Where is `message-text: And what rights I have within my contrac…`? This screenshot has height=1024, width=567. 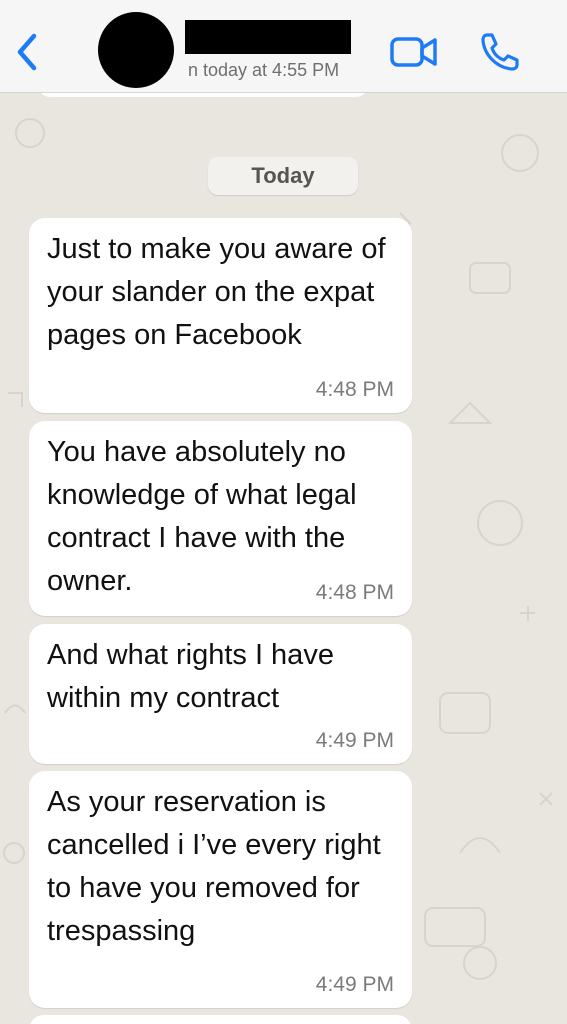
message-text: And what rights I have within my contrac… is located at coordinates (190, 676).